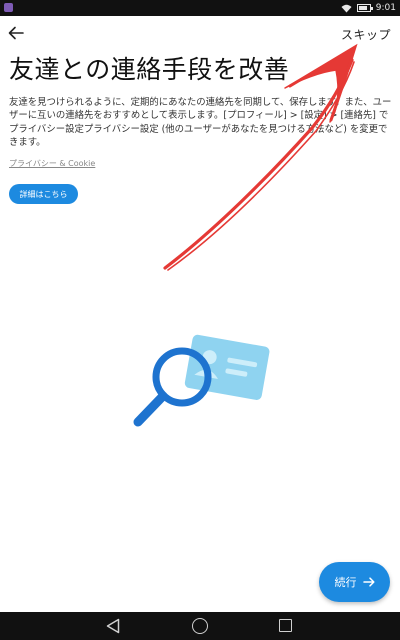 The height and width of the screenshot is (640, 400). What do you see at coordinates (201, 380) in the screenshot?
I see `magnifier-contact-card-icon` at bounding box center [201, 380].